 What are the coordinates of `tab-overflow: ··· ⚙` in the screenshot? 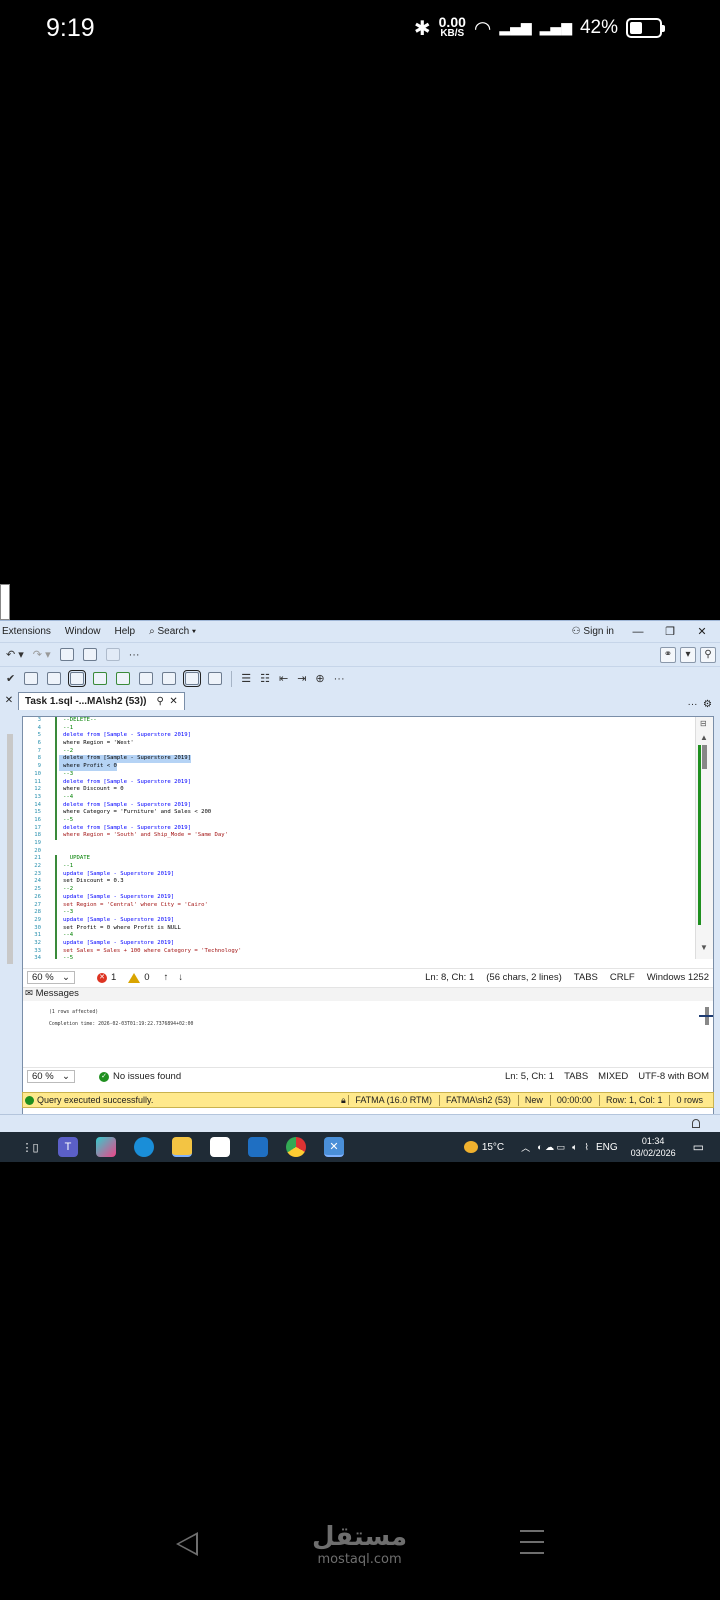 It's located at (703, 704).